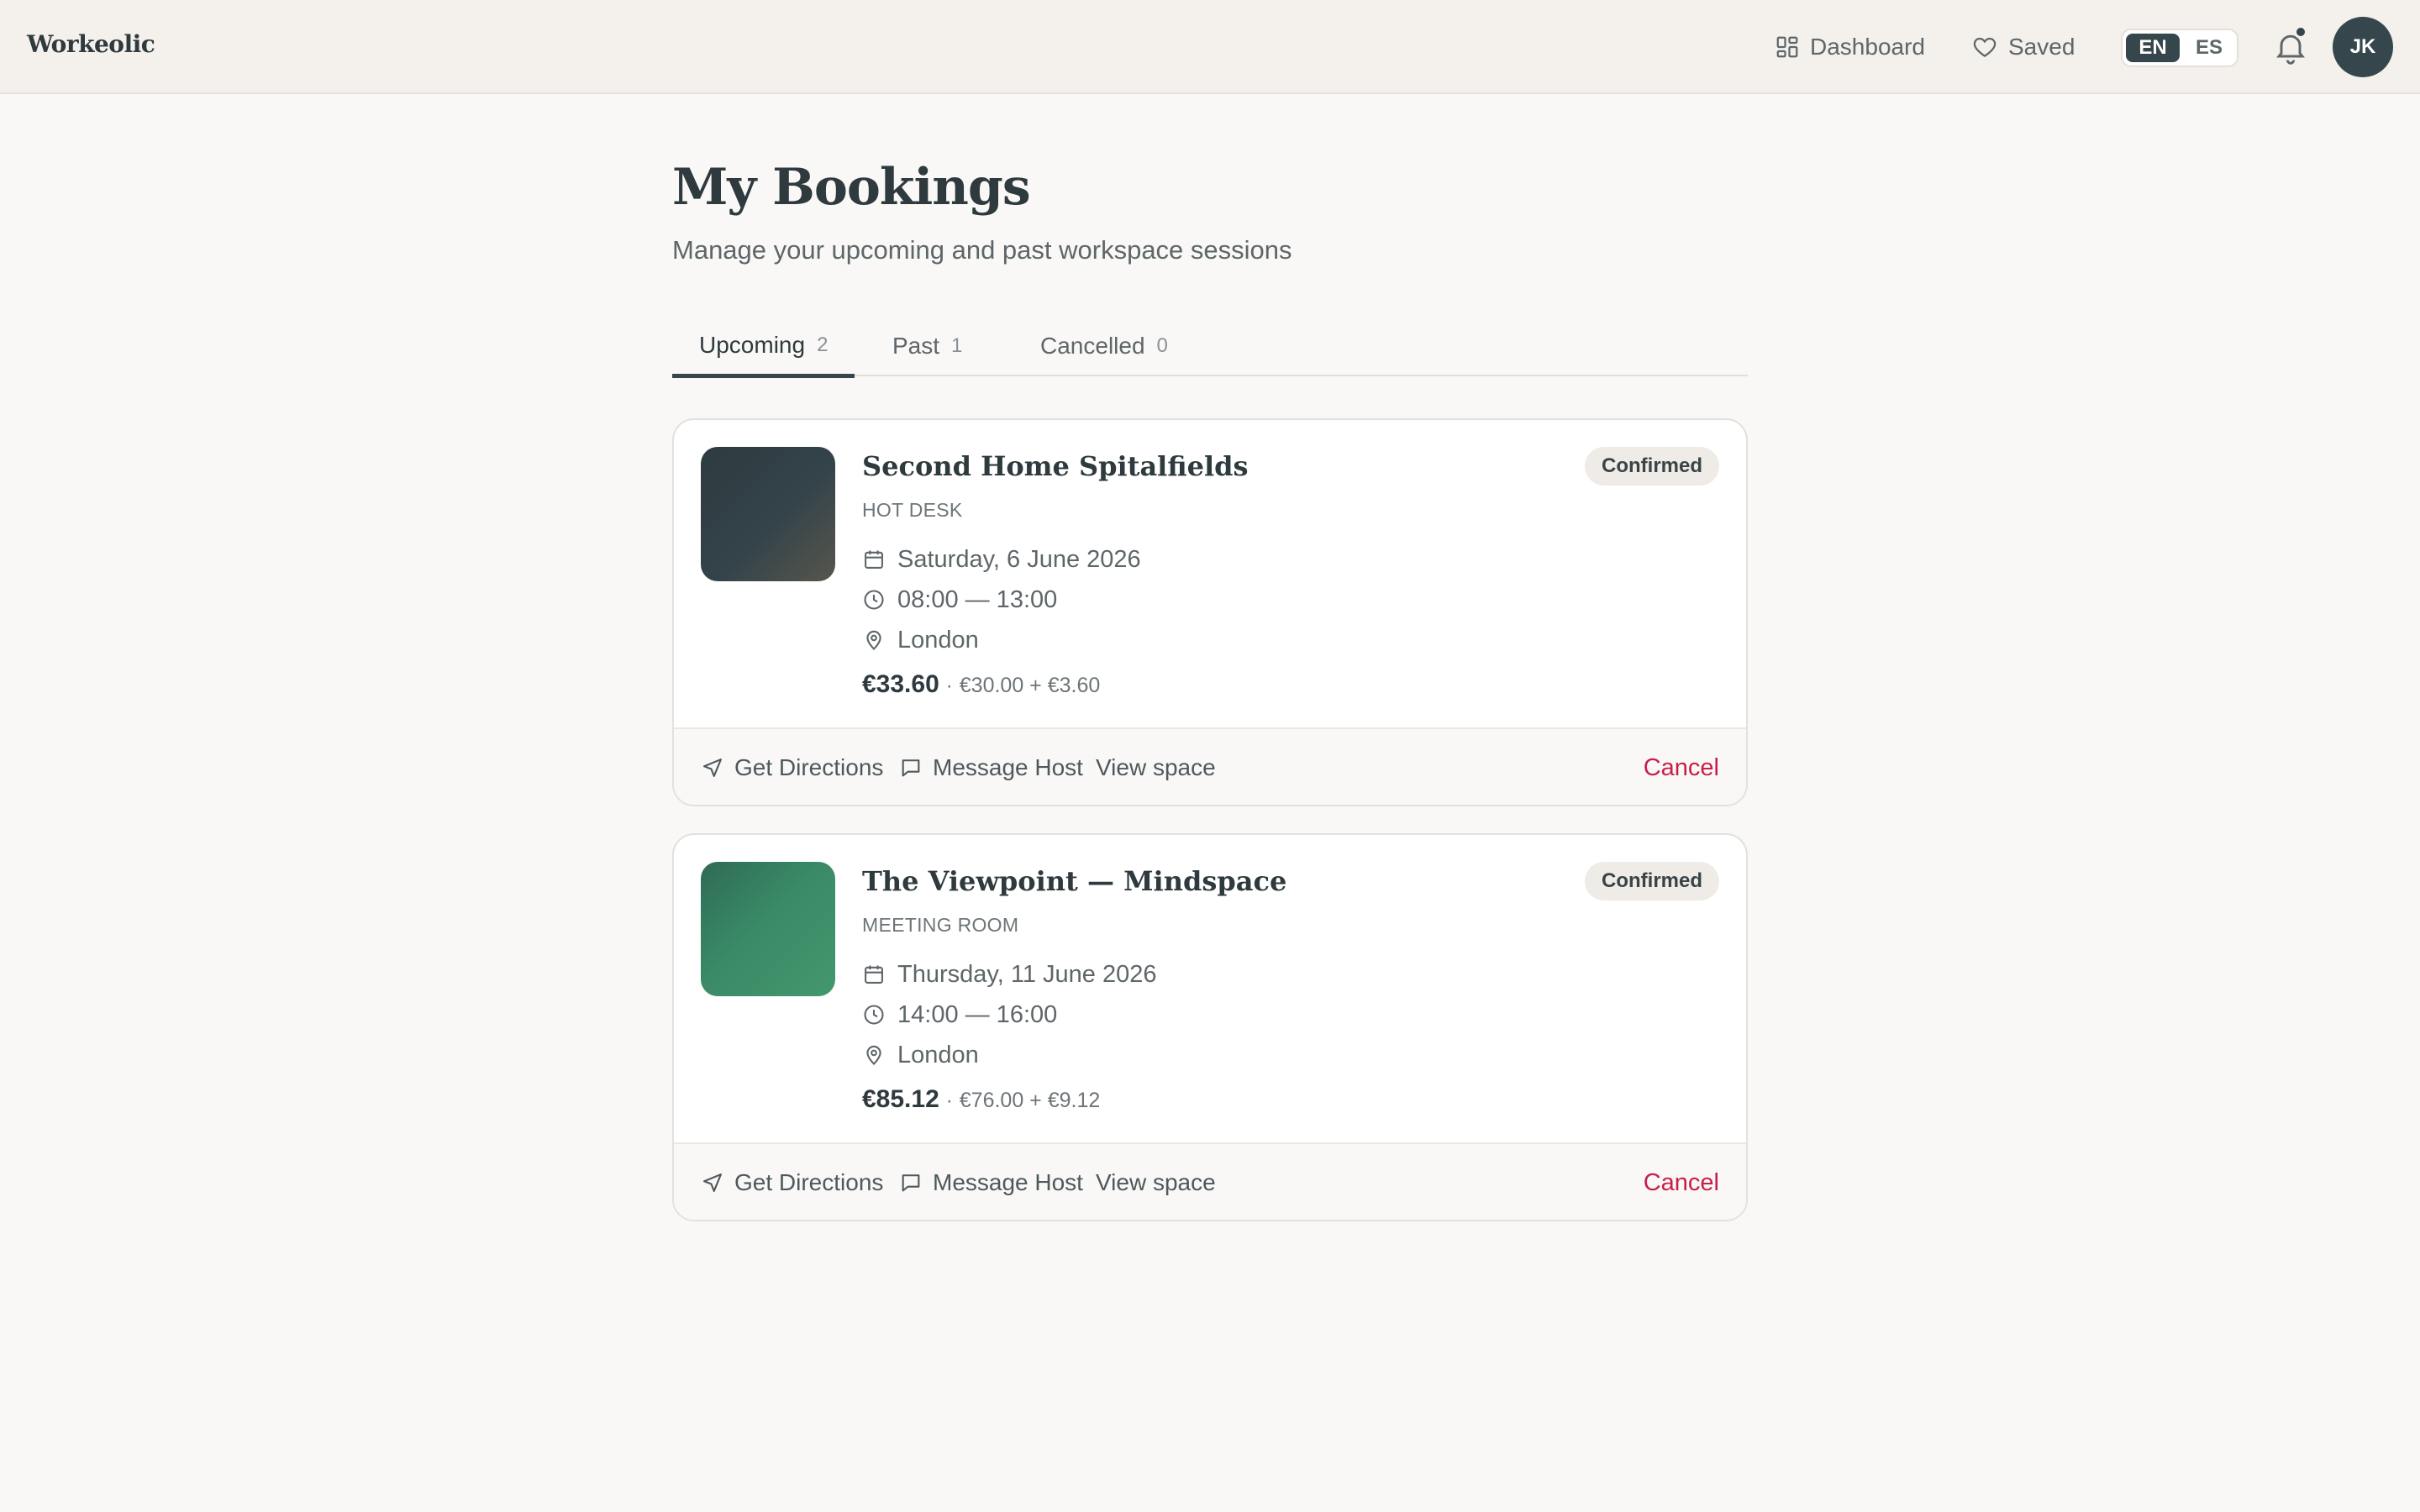  I want to click on space-type: HOT DESK, so click(912, 510).